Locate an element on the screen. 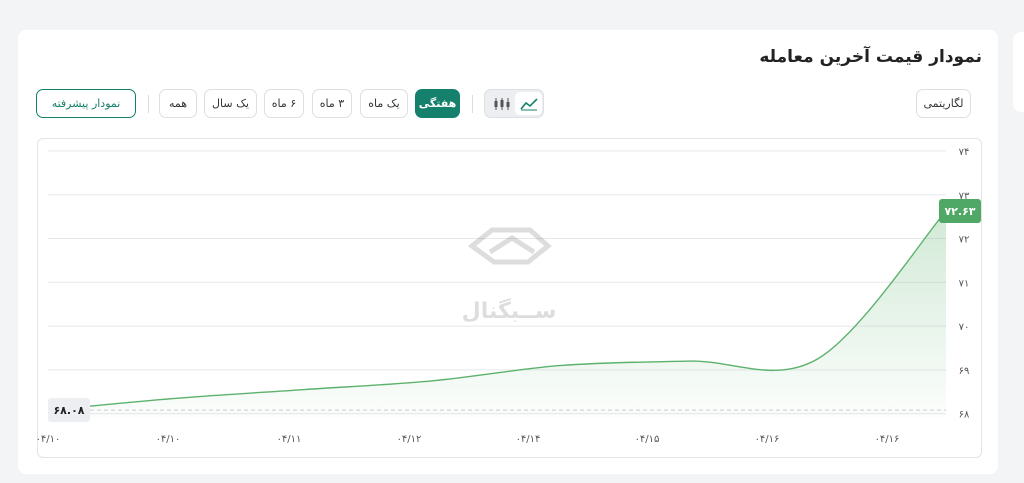  y-tick-label: ۶۸ is located at coordinates (964, 415).